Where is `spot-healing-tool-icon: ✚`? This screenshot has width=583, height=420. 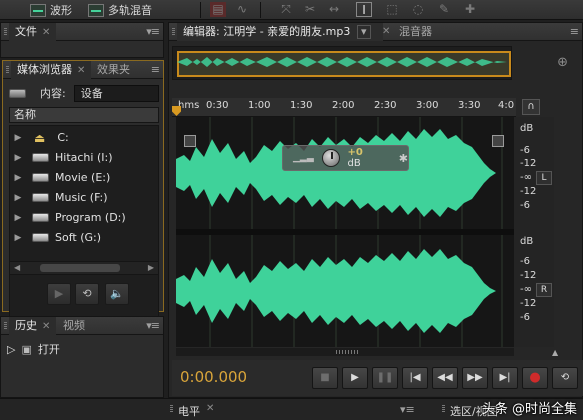
spot-healing-tool-icon: ✚ is located at coordinates (470, 9).